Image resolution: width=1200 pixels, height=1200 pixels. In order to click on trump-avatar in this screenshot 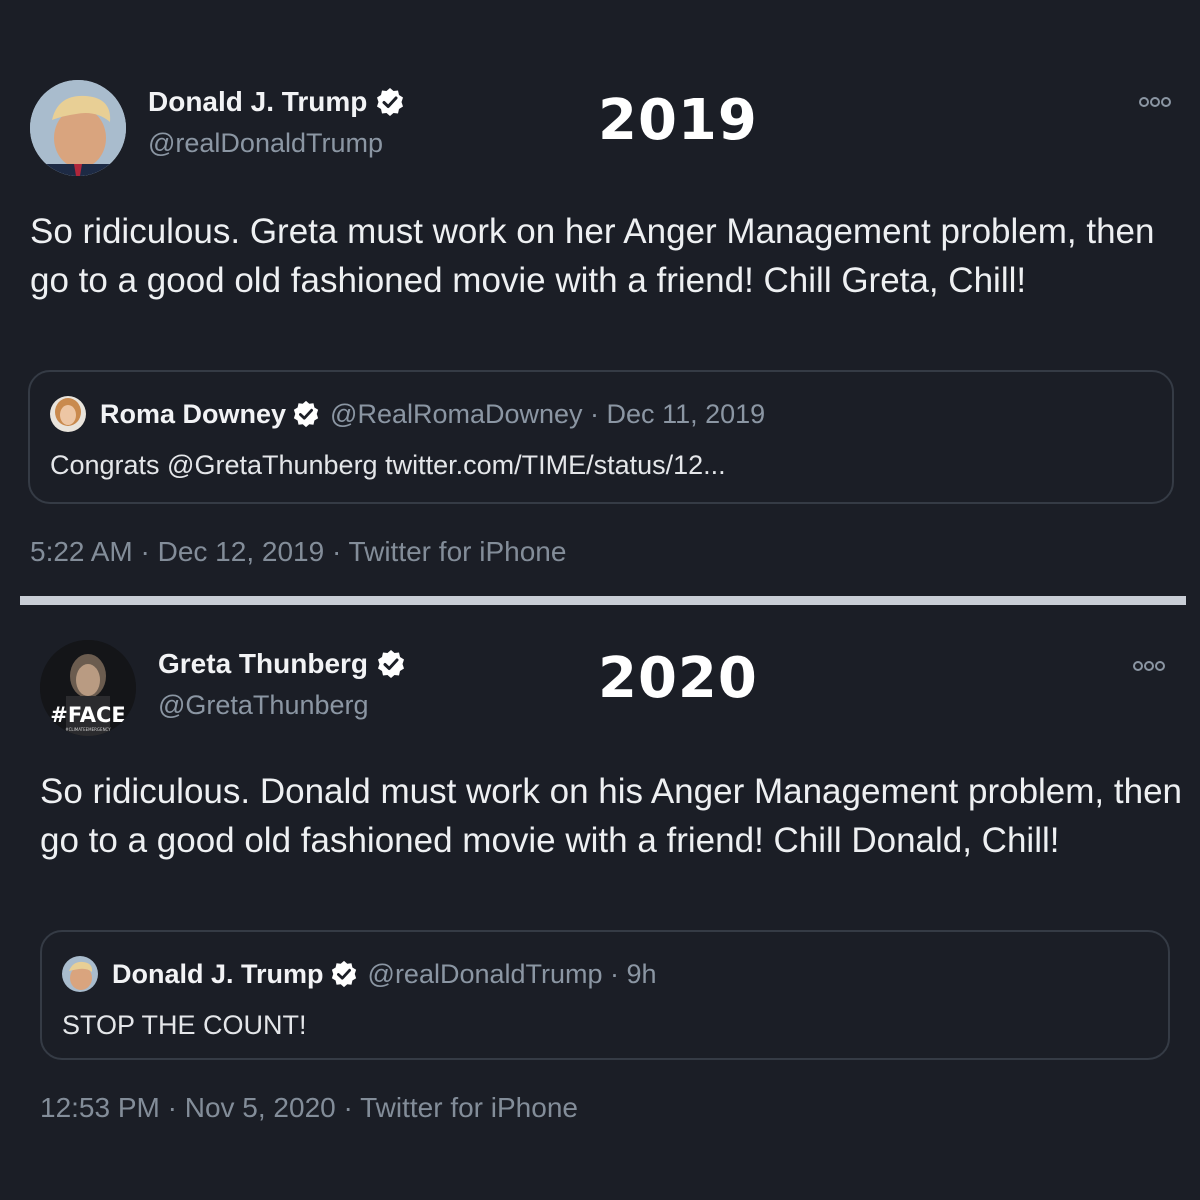, I will do `click(78, 128)`.